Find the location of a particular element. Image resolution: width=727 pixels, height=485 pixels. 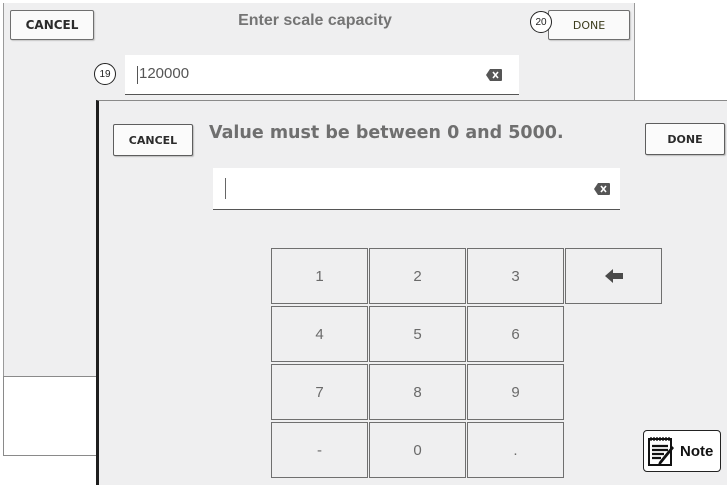

capacity-input-value-wrap: 120000 is located at coordinates (157, 74).